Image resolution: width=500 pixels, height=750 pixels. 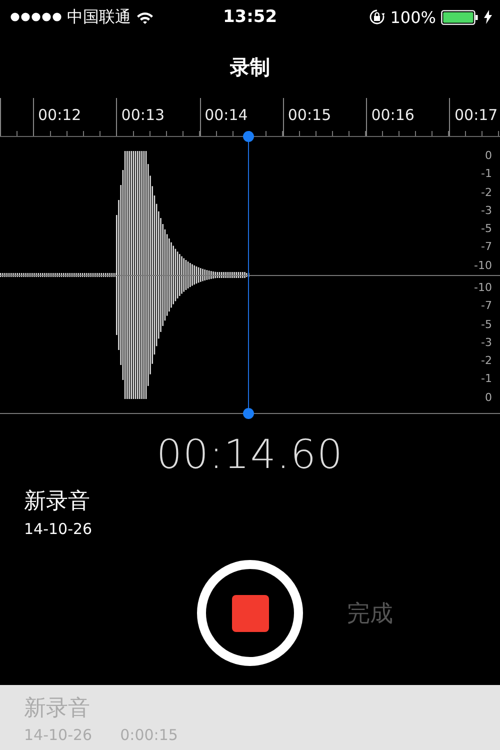 What do you see at coordinates (250, 455) in the screenshot?
I see `elapsed-time: 00:14.60` at bounding box center [250, 455].